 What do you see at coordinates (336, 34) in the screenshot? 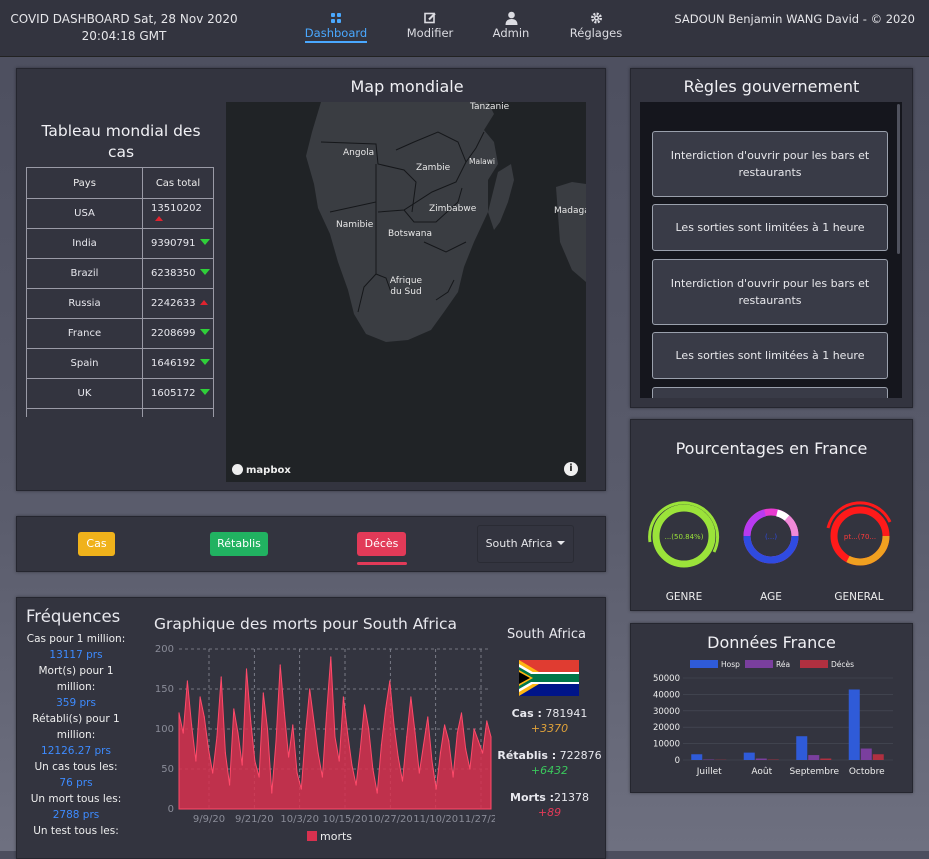
I see `nav-dashboard-label: Dashboard` at bounding box center [336, 34].